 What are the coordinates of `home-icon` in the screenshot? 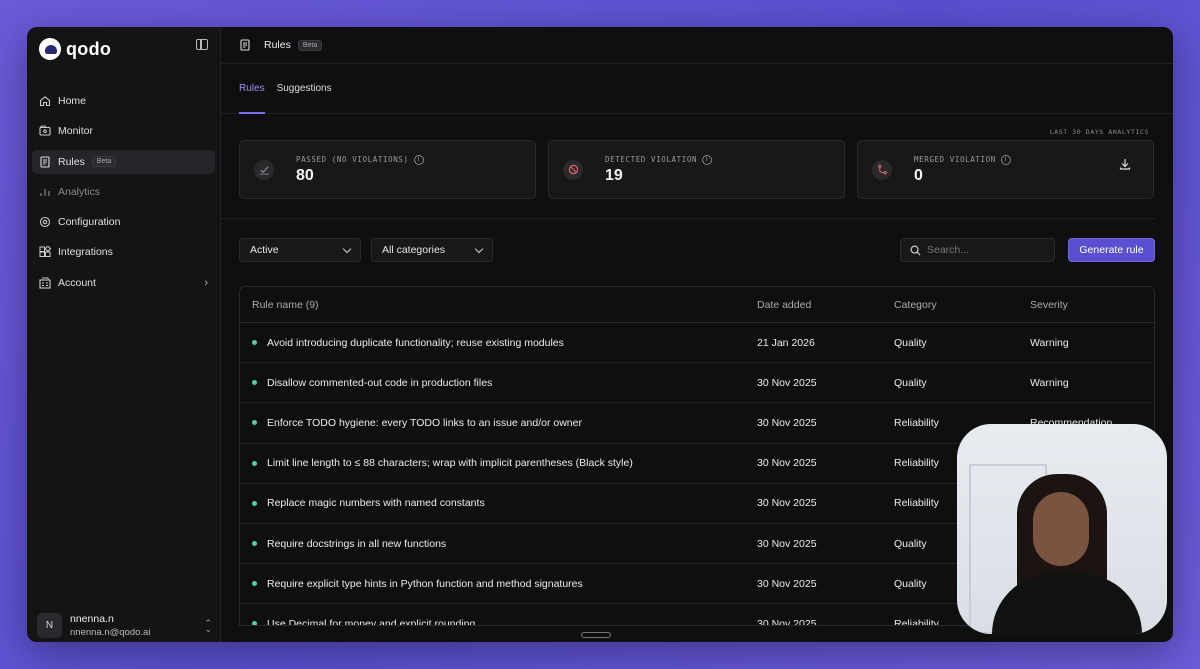 It's located at (45, 101).